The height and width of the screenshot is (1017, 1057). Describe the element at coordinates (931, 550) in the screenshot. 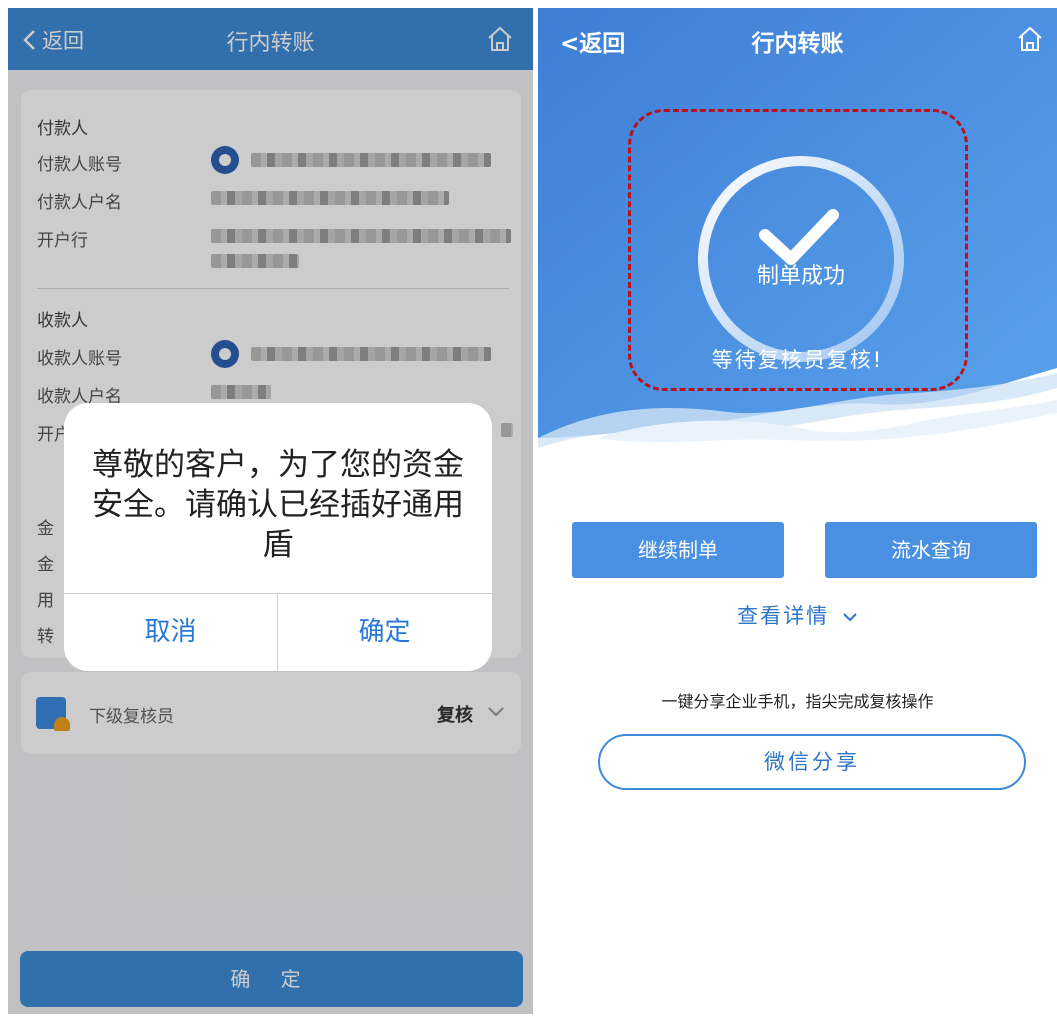

I see `transaction-query-button: 流水查询` at that location.